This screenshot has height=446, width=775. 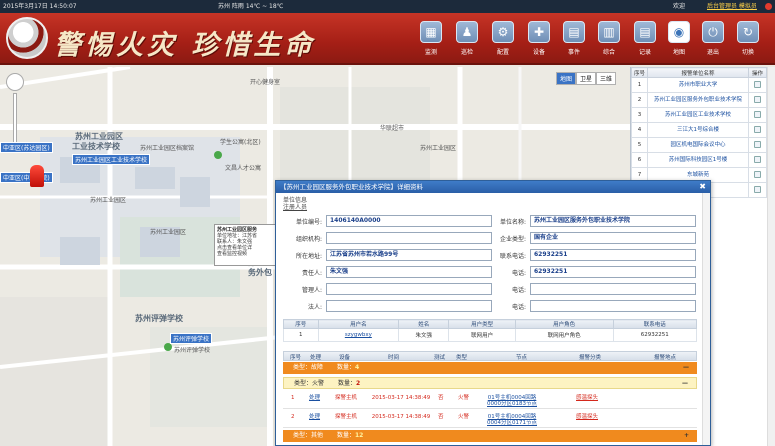 What do you see at coordinates (309, 383) in the screenshot?
I see `group-type: 类型：火警` at bounding box center [309, 383].